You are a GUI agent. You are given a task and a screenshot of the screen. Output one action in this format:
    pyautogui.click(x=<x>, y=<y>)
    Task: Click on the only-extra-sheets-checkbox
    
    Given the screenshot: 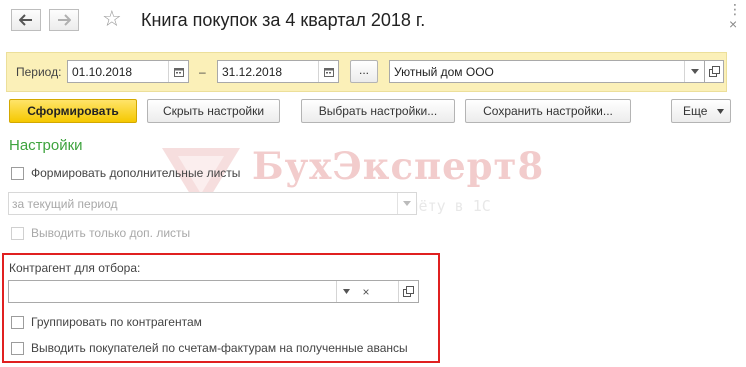 What is the action you would take?
    pyautogui.click(x=17, y=233)
    